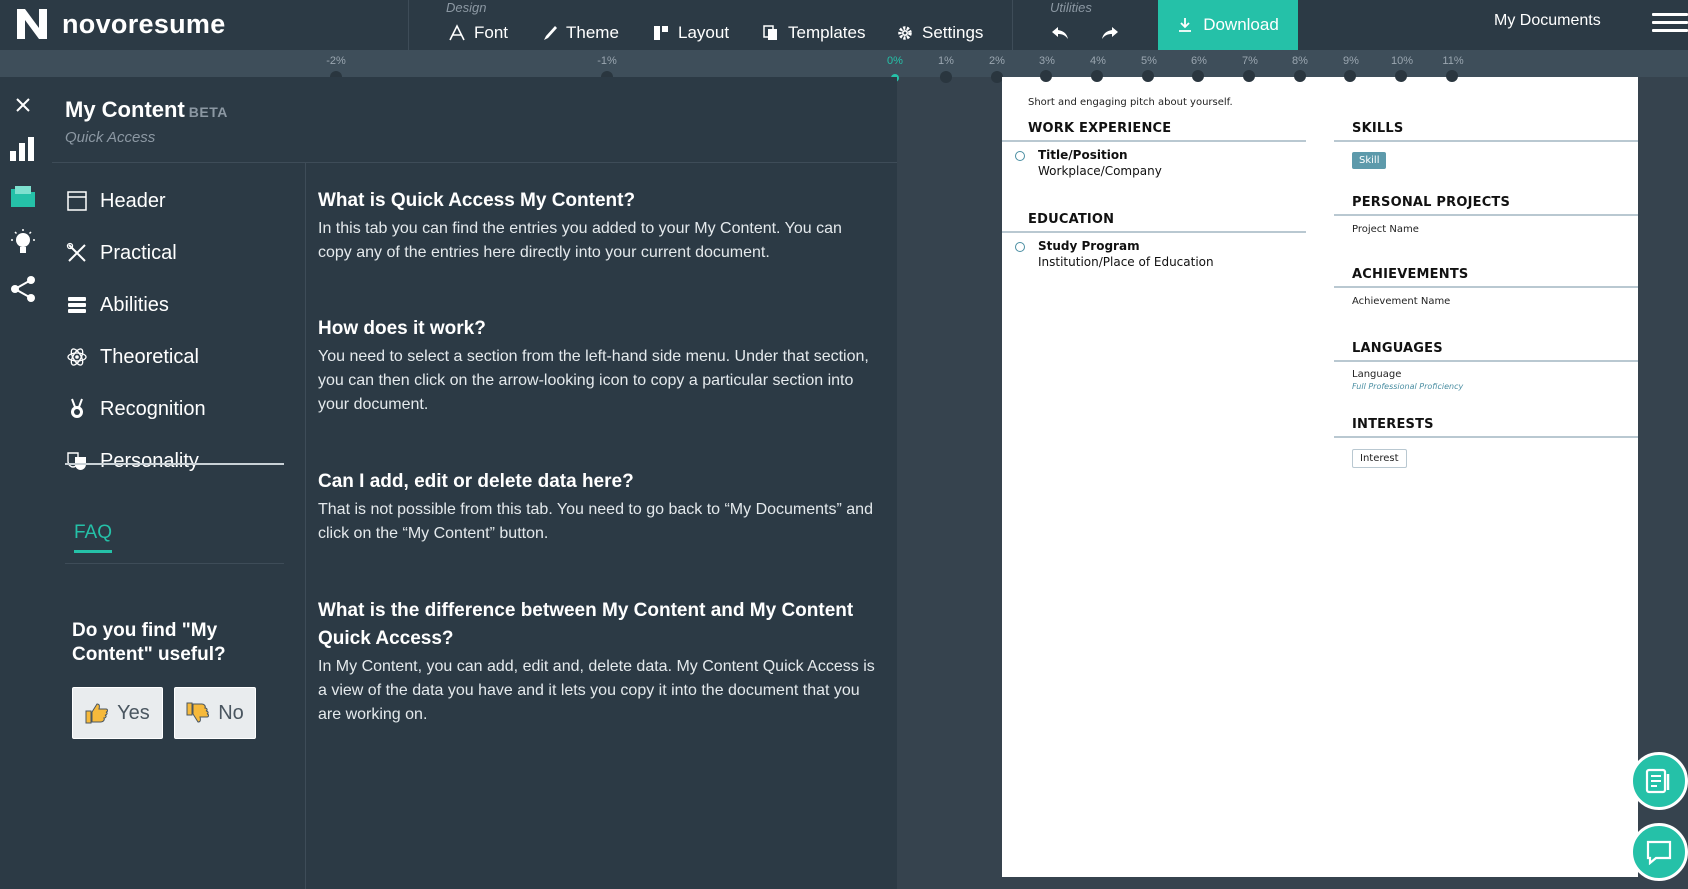 This screenshot has height=889, width=1688. Describe the element at coordinates (133, 200) in the screenshot. I see `menu-item-label: Header` at that location.